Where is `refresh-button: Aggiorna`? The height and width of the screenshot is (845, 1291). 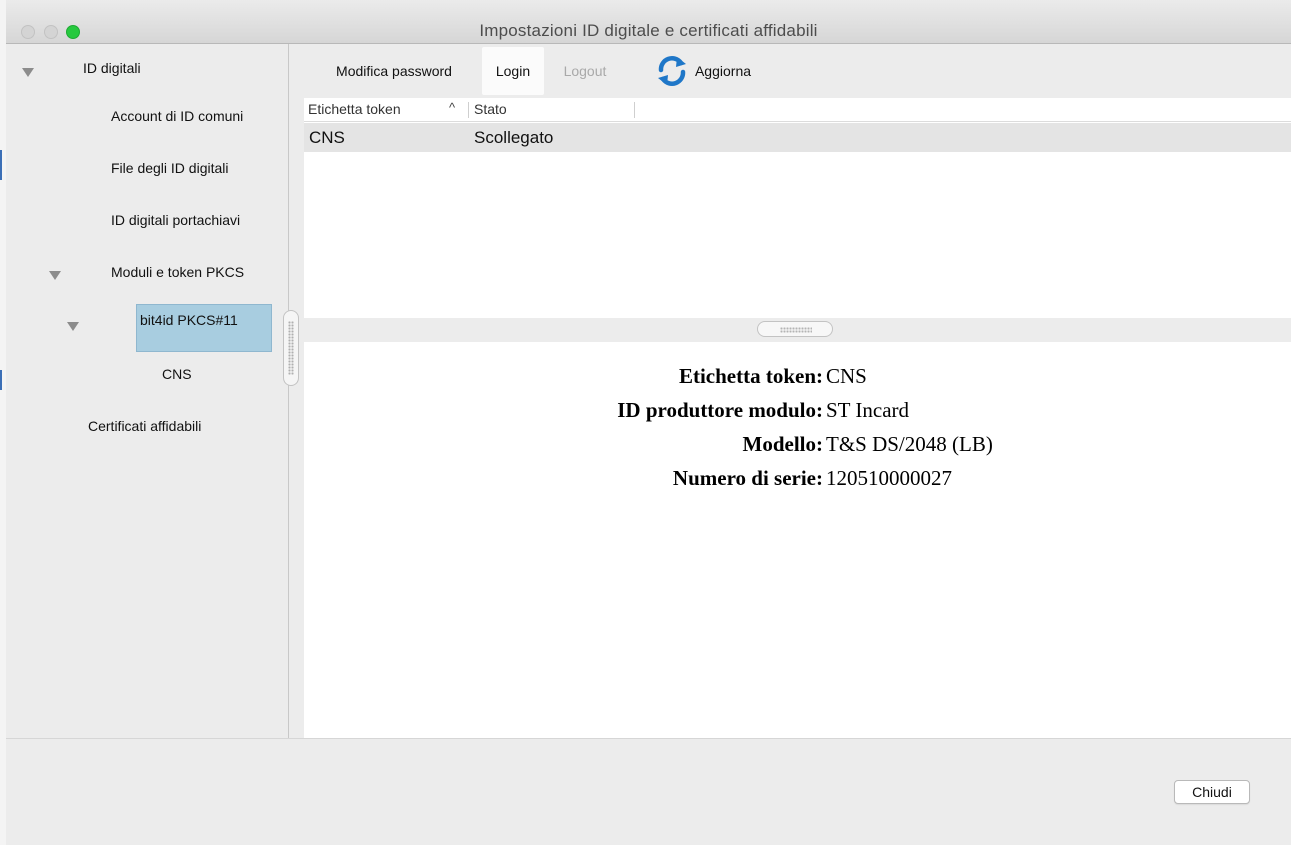 refresh-button: Aggiorna is located at coordinates (703, 71).